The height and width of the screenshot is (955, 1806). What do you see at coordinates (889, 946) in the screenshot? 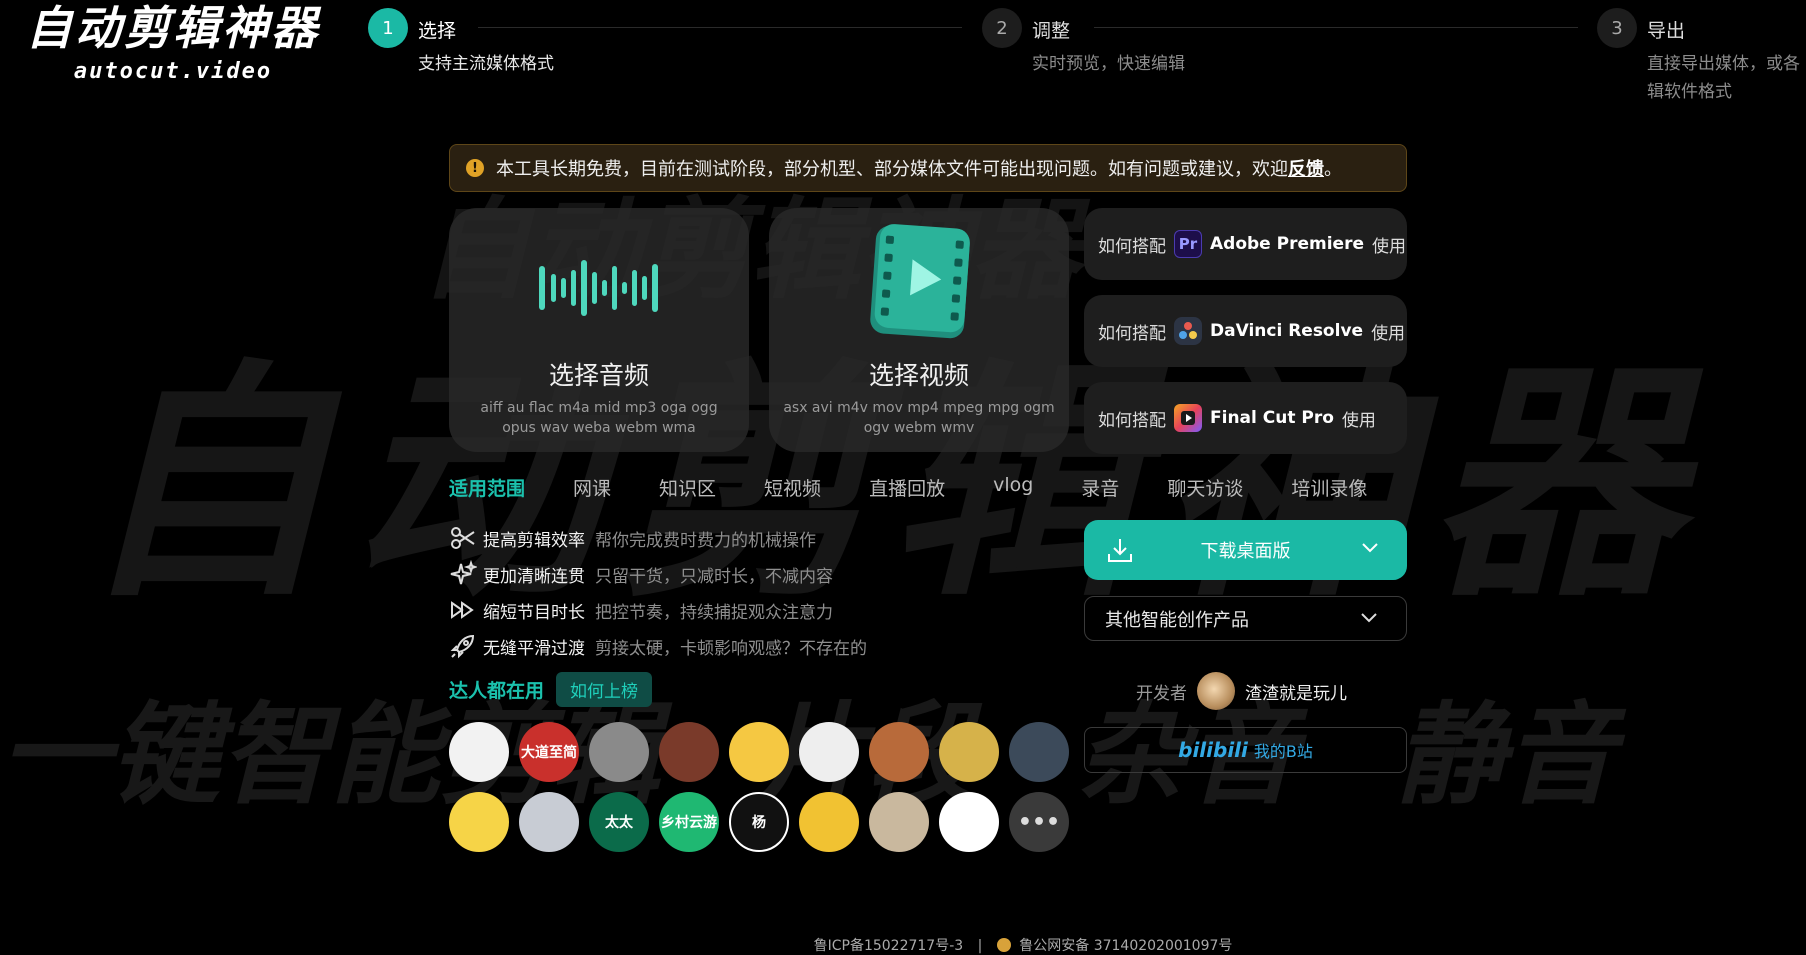
I see `icp-link: 鲁ICP备15022717号-3` at bounding box center [889, 946].